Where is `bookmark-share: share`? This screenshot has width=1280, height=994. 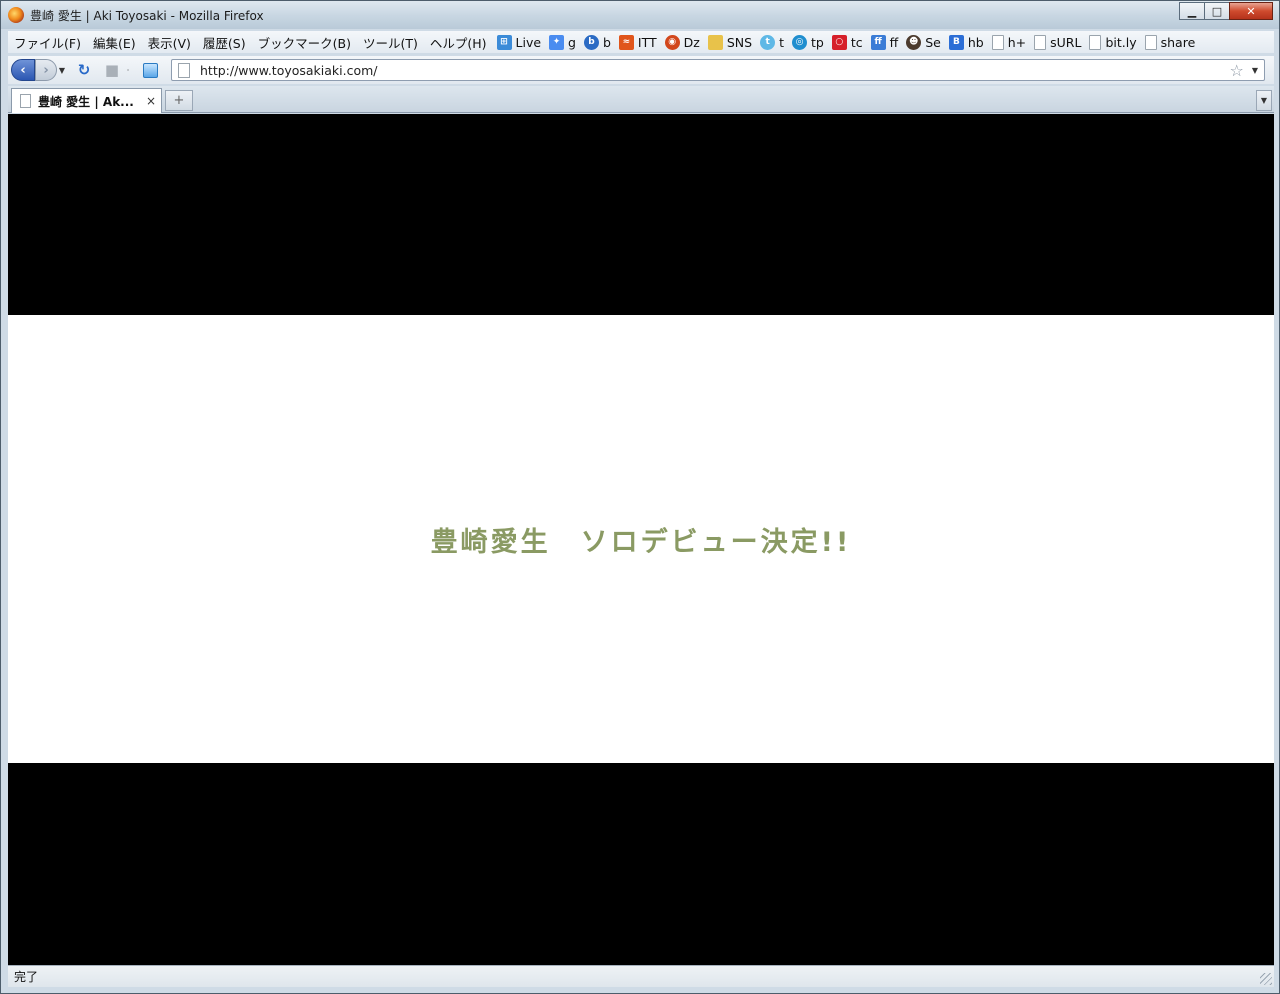 bookmark-share: share is located at coordinates (1170, 42).